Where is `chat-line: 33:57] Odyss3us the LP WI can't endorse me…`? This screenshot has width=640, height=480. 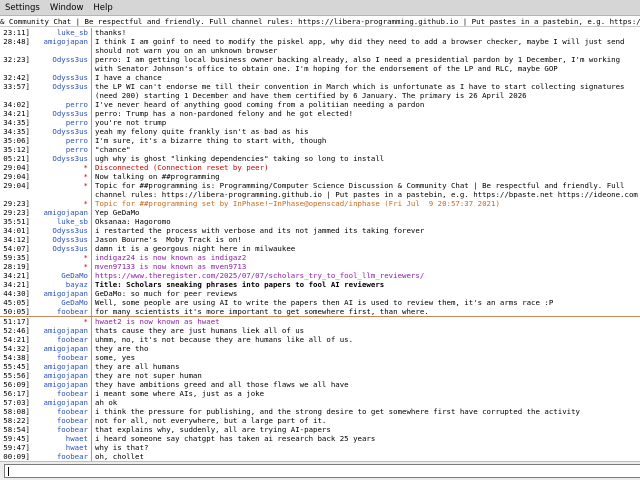 chat-line: 33:57] Odyss3us the LP WI can't endorse me… is located at coordinates (320, 91).